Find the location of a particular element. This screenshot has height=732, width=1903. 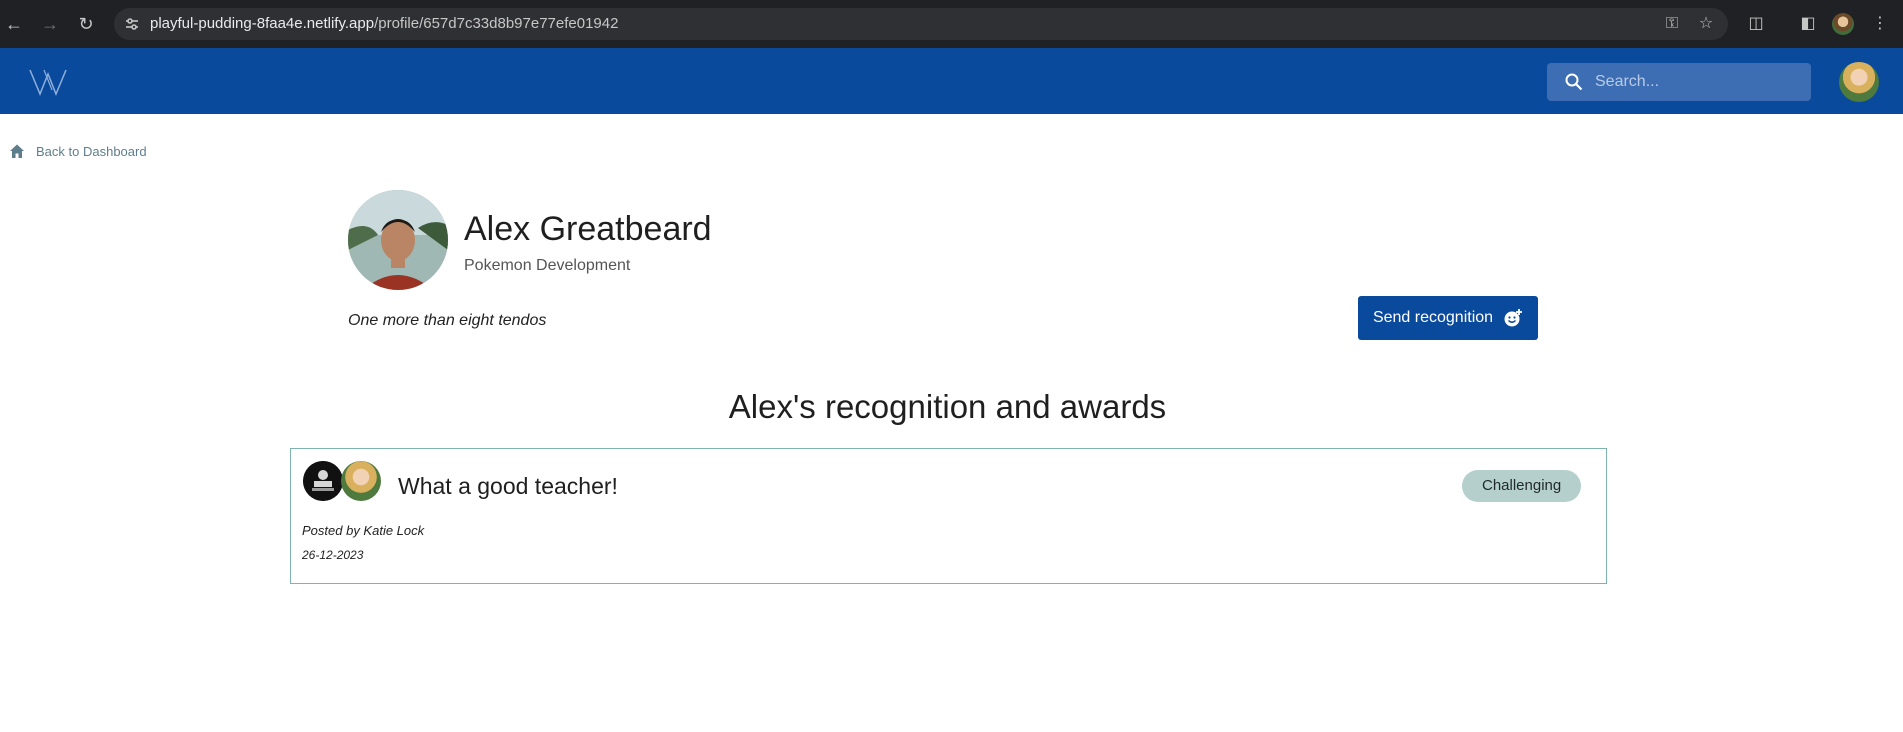

profile-name: Alex Greatbeard is located at coordinates (588, 229).